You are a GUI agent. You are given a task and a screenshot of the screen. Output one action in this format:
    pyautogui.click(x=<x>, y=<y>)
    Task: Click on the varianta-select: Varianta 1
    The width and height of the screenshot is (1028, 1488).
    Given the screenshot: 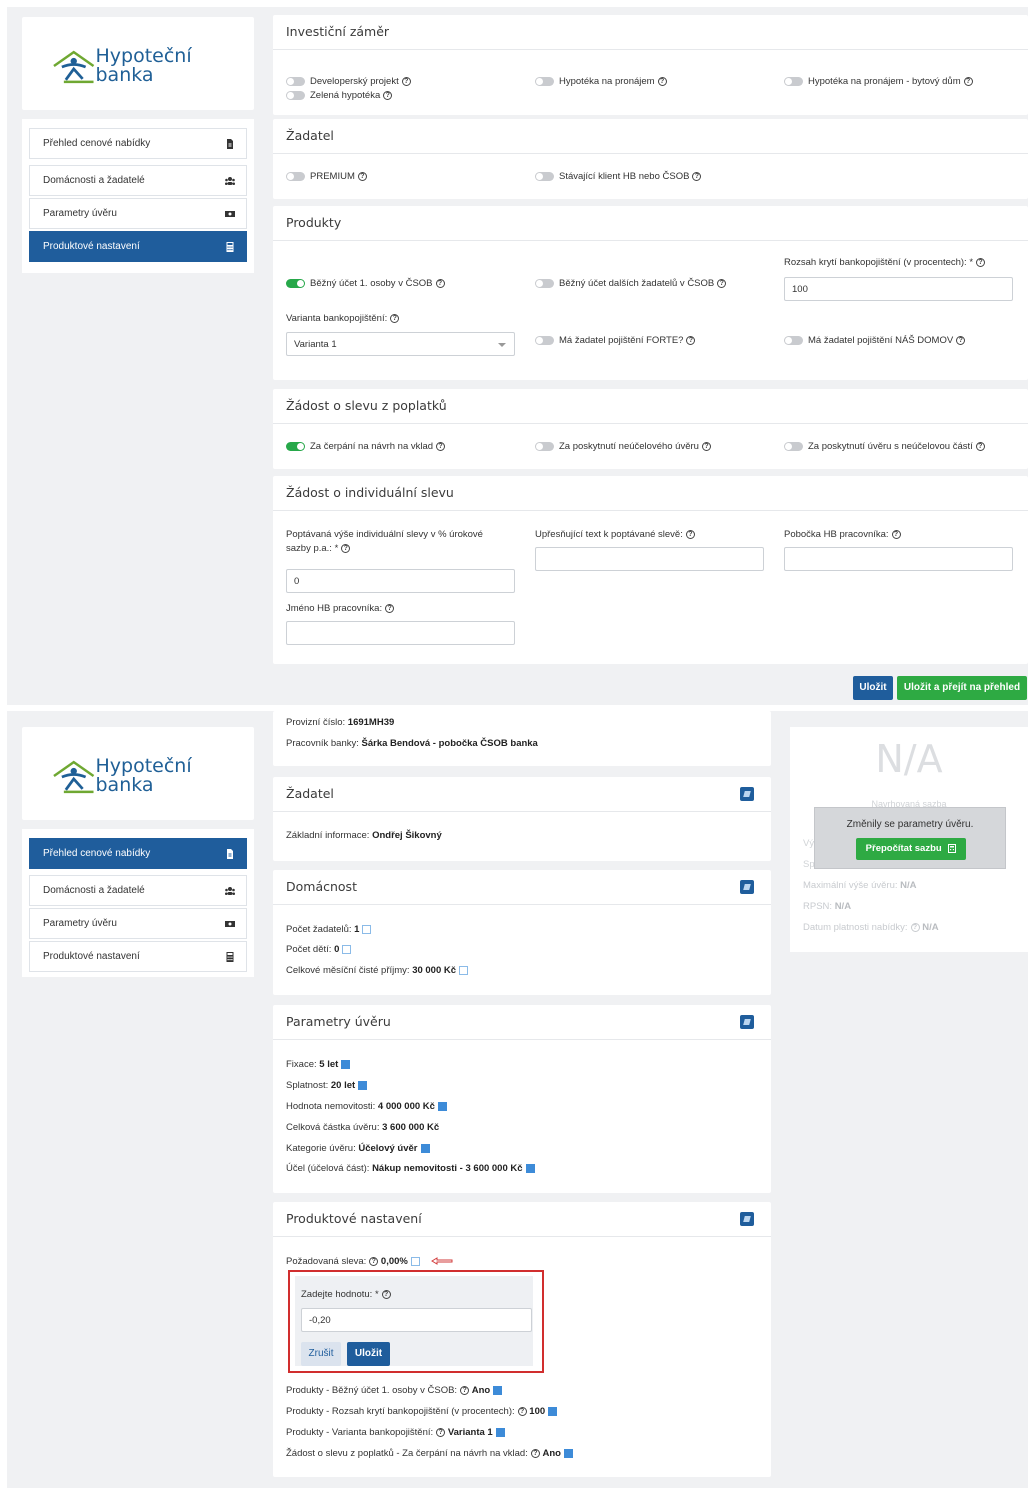 What is the action you would take?
    pyautogui.click(x=400, y=344)
    